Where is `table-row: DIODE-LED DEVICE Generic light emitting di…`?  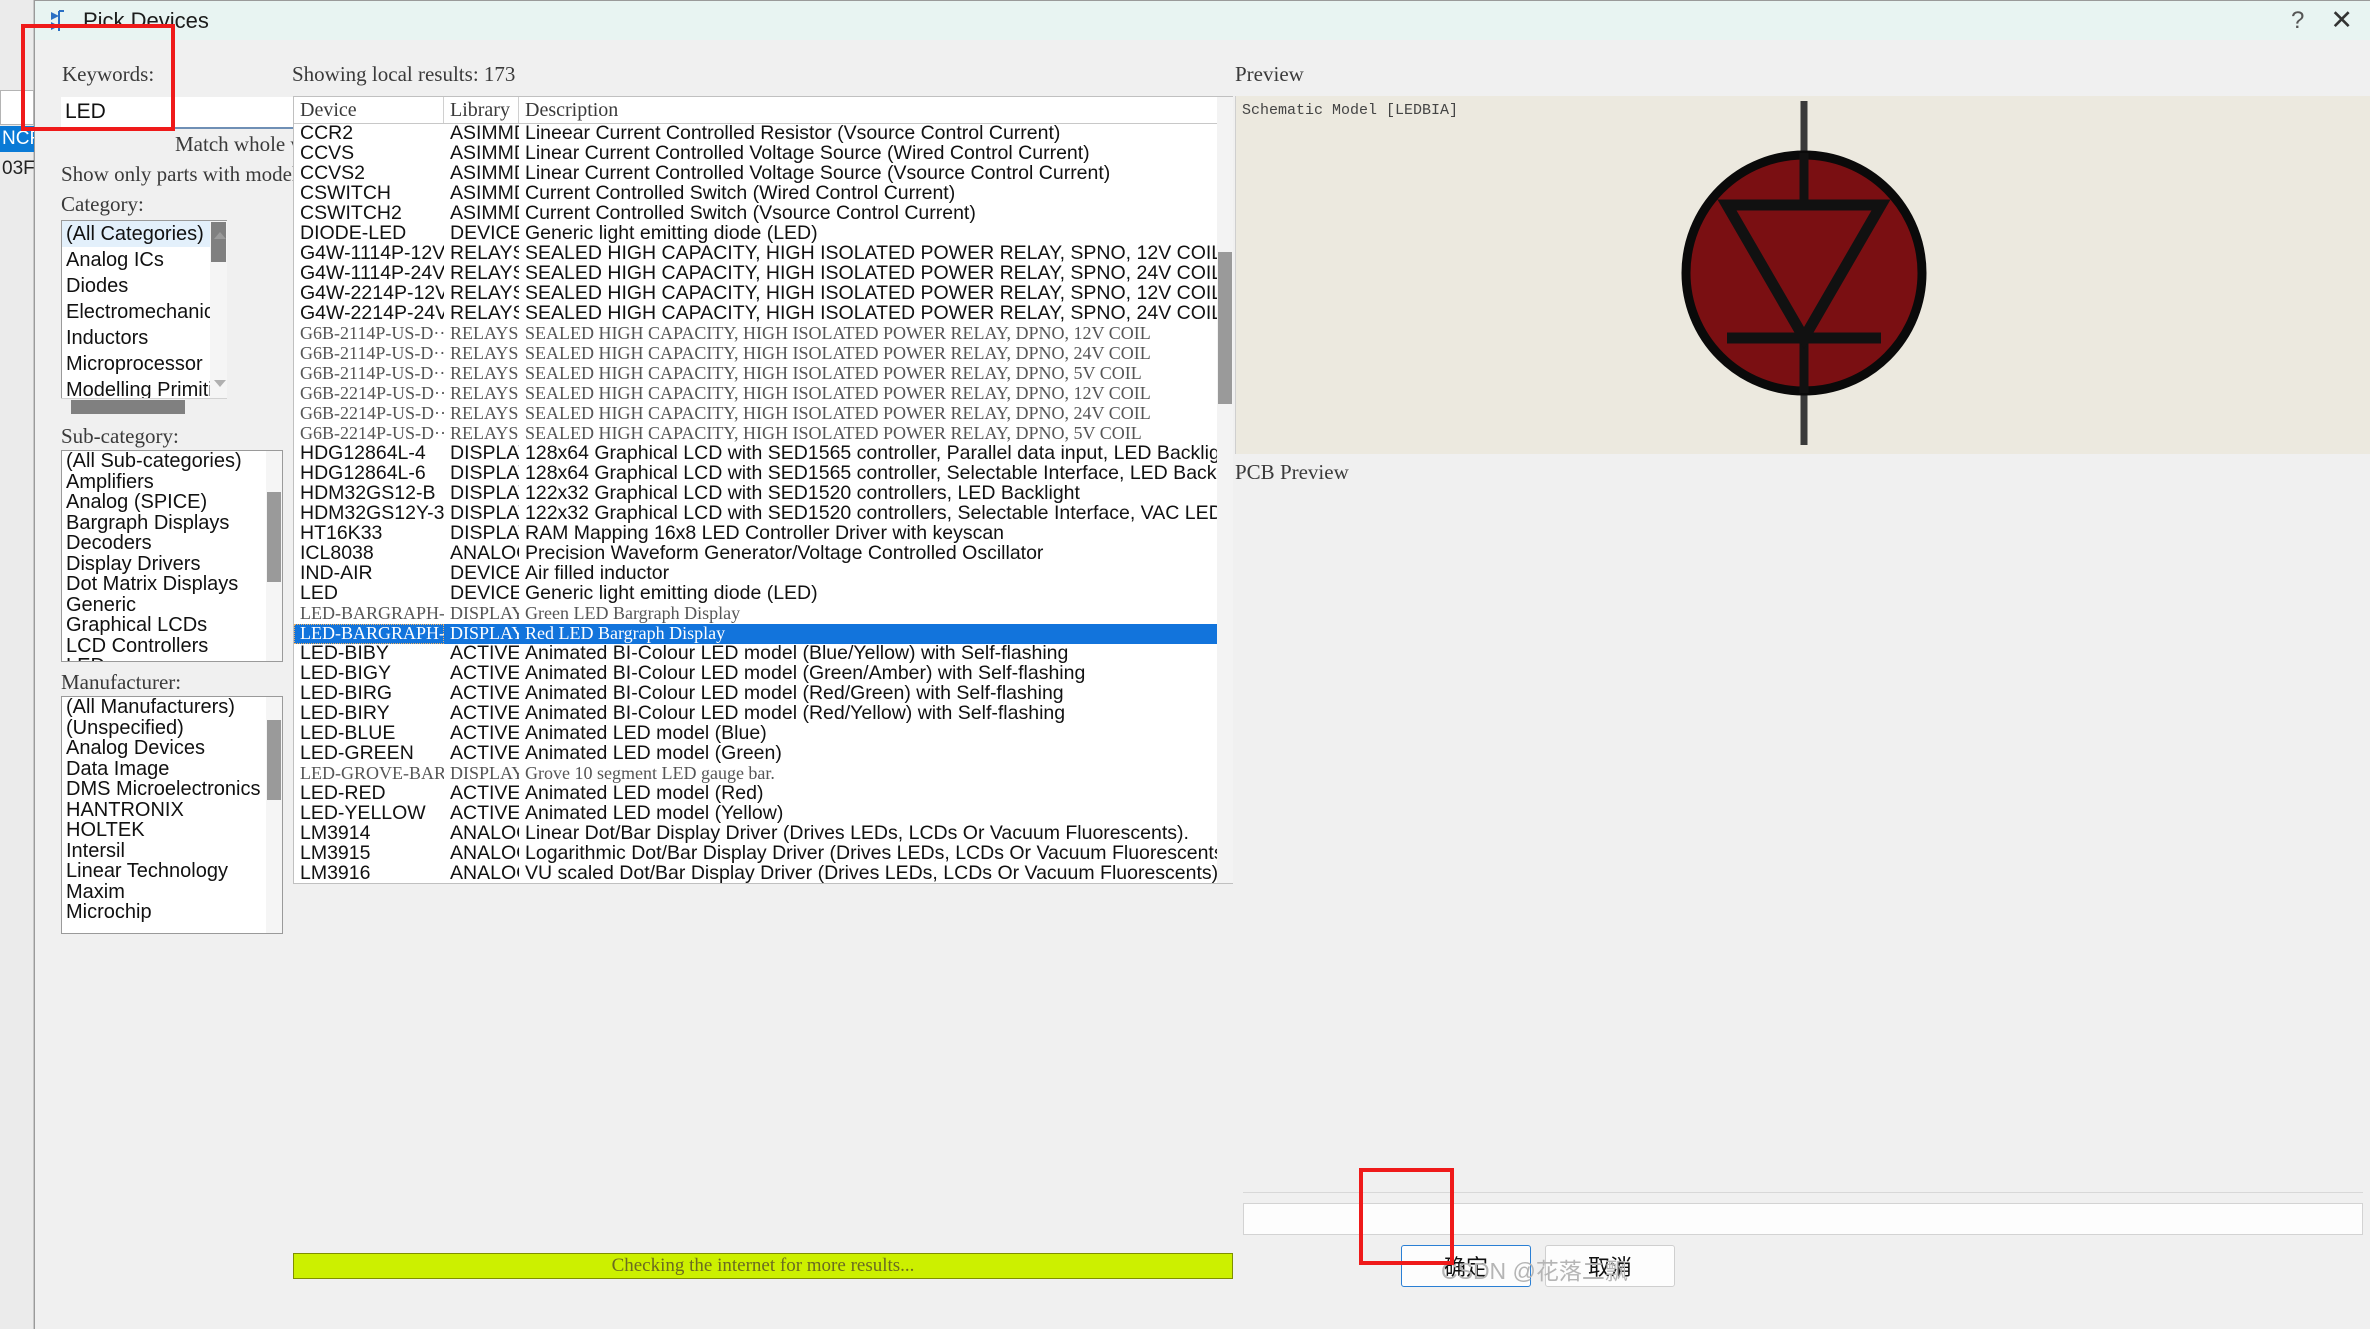 table-row: DIODE-LED DEVICE Generic light emitting di… is located at coordinates (763, 234).